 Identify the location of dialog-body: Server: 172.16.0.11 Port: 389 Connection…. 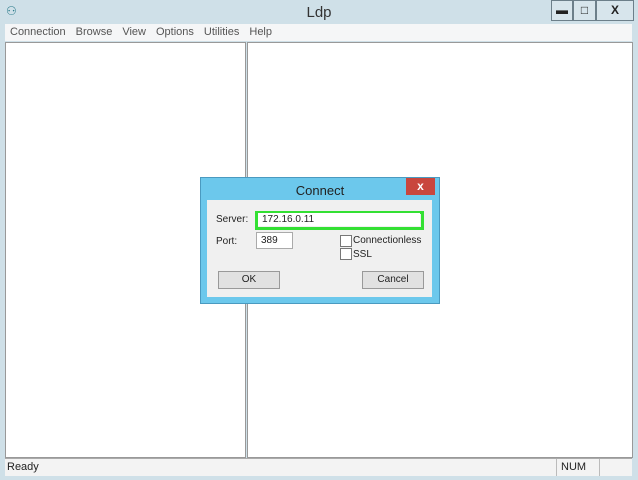
(319, 248).